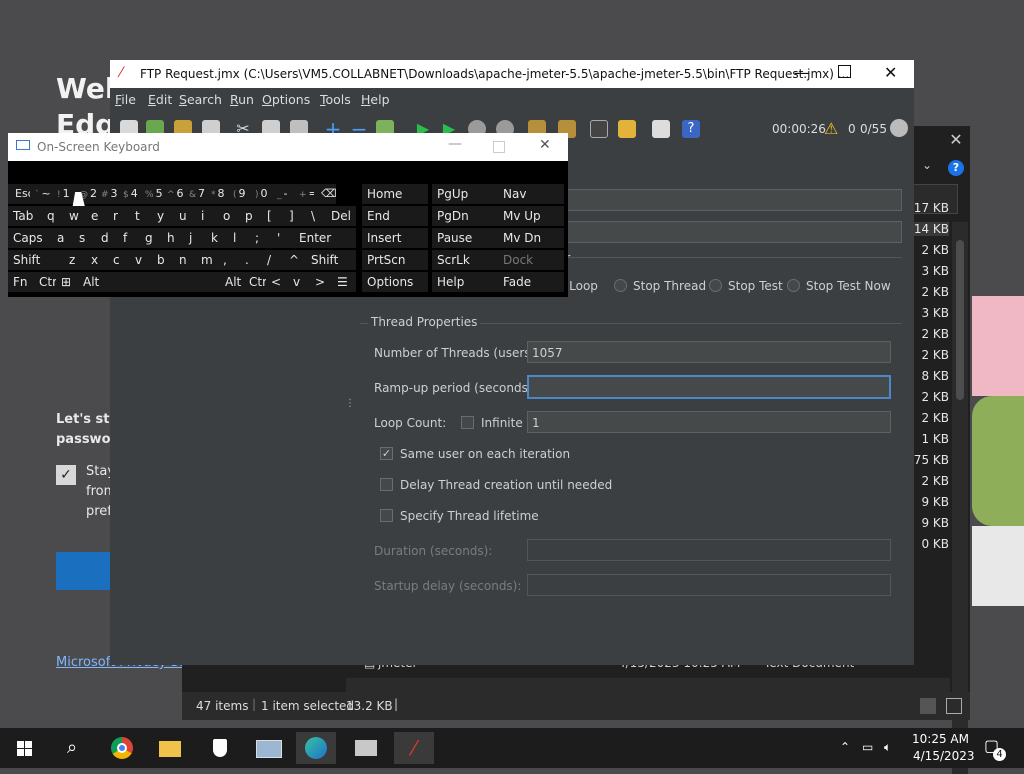 The height and width of the screenshot is (774, 1024). Describe the element at coordinates (173, 194) in the screenshot. I see `osk-key: ^ 6` at that location.